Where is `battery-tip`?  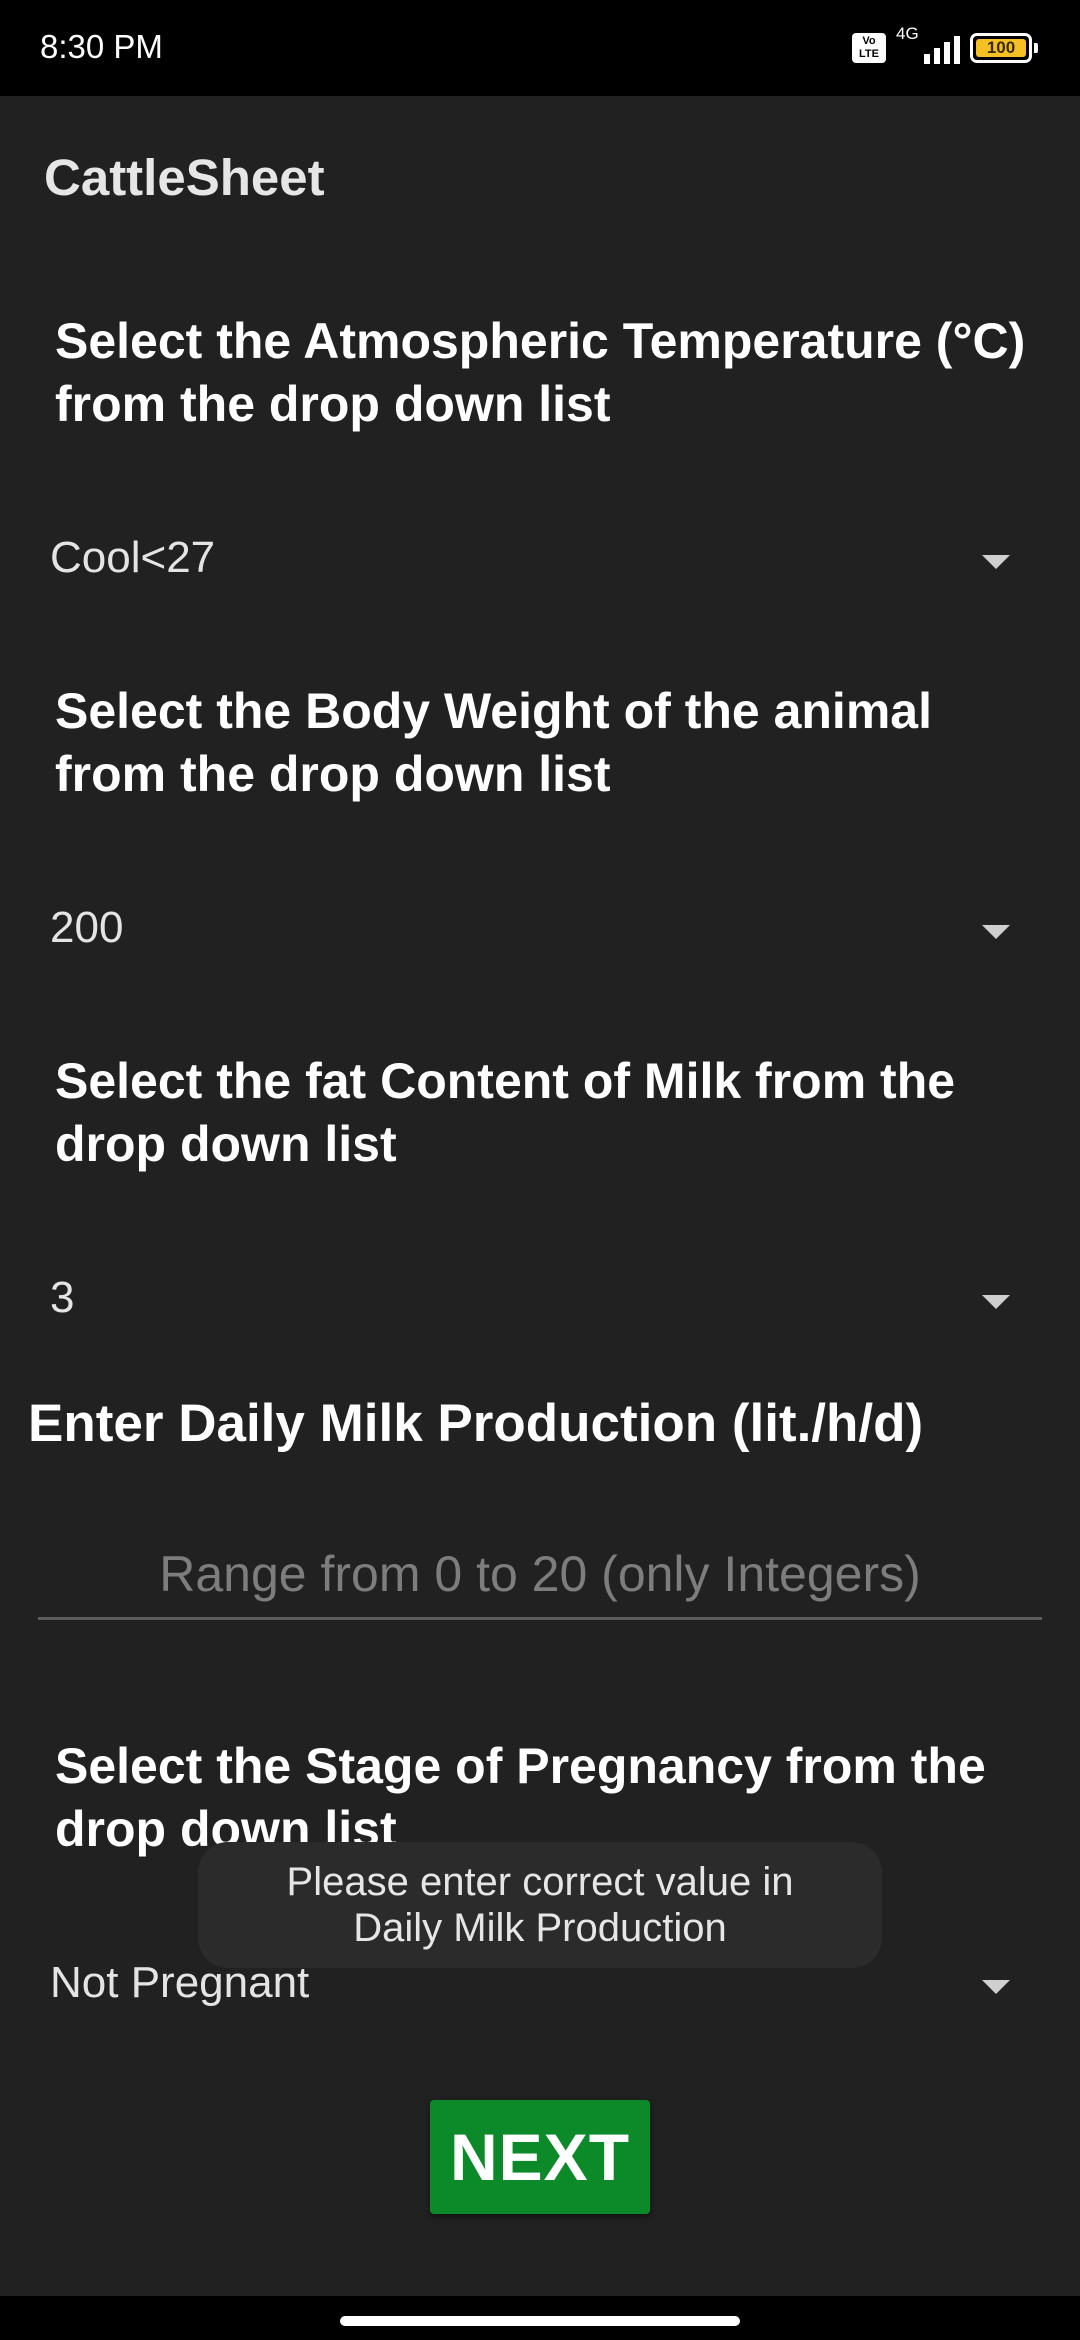 battery-tip is located at coordinates (1036, 48).